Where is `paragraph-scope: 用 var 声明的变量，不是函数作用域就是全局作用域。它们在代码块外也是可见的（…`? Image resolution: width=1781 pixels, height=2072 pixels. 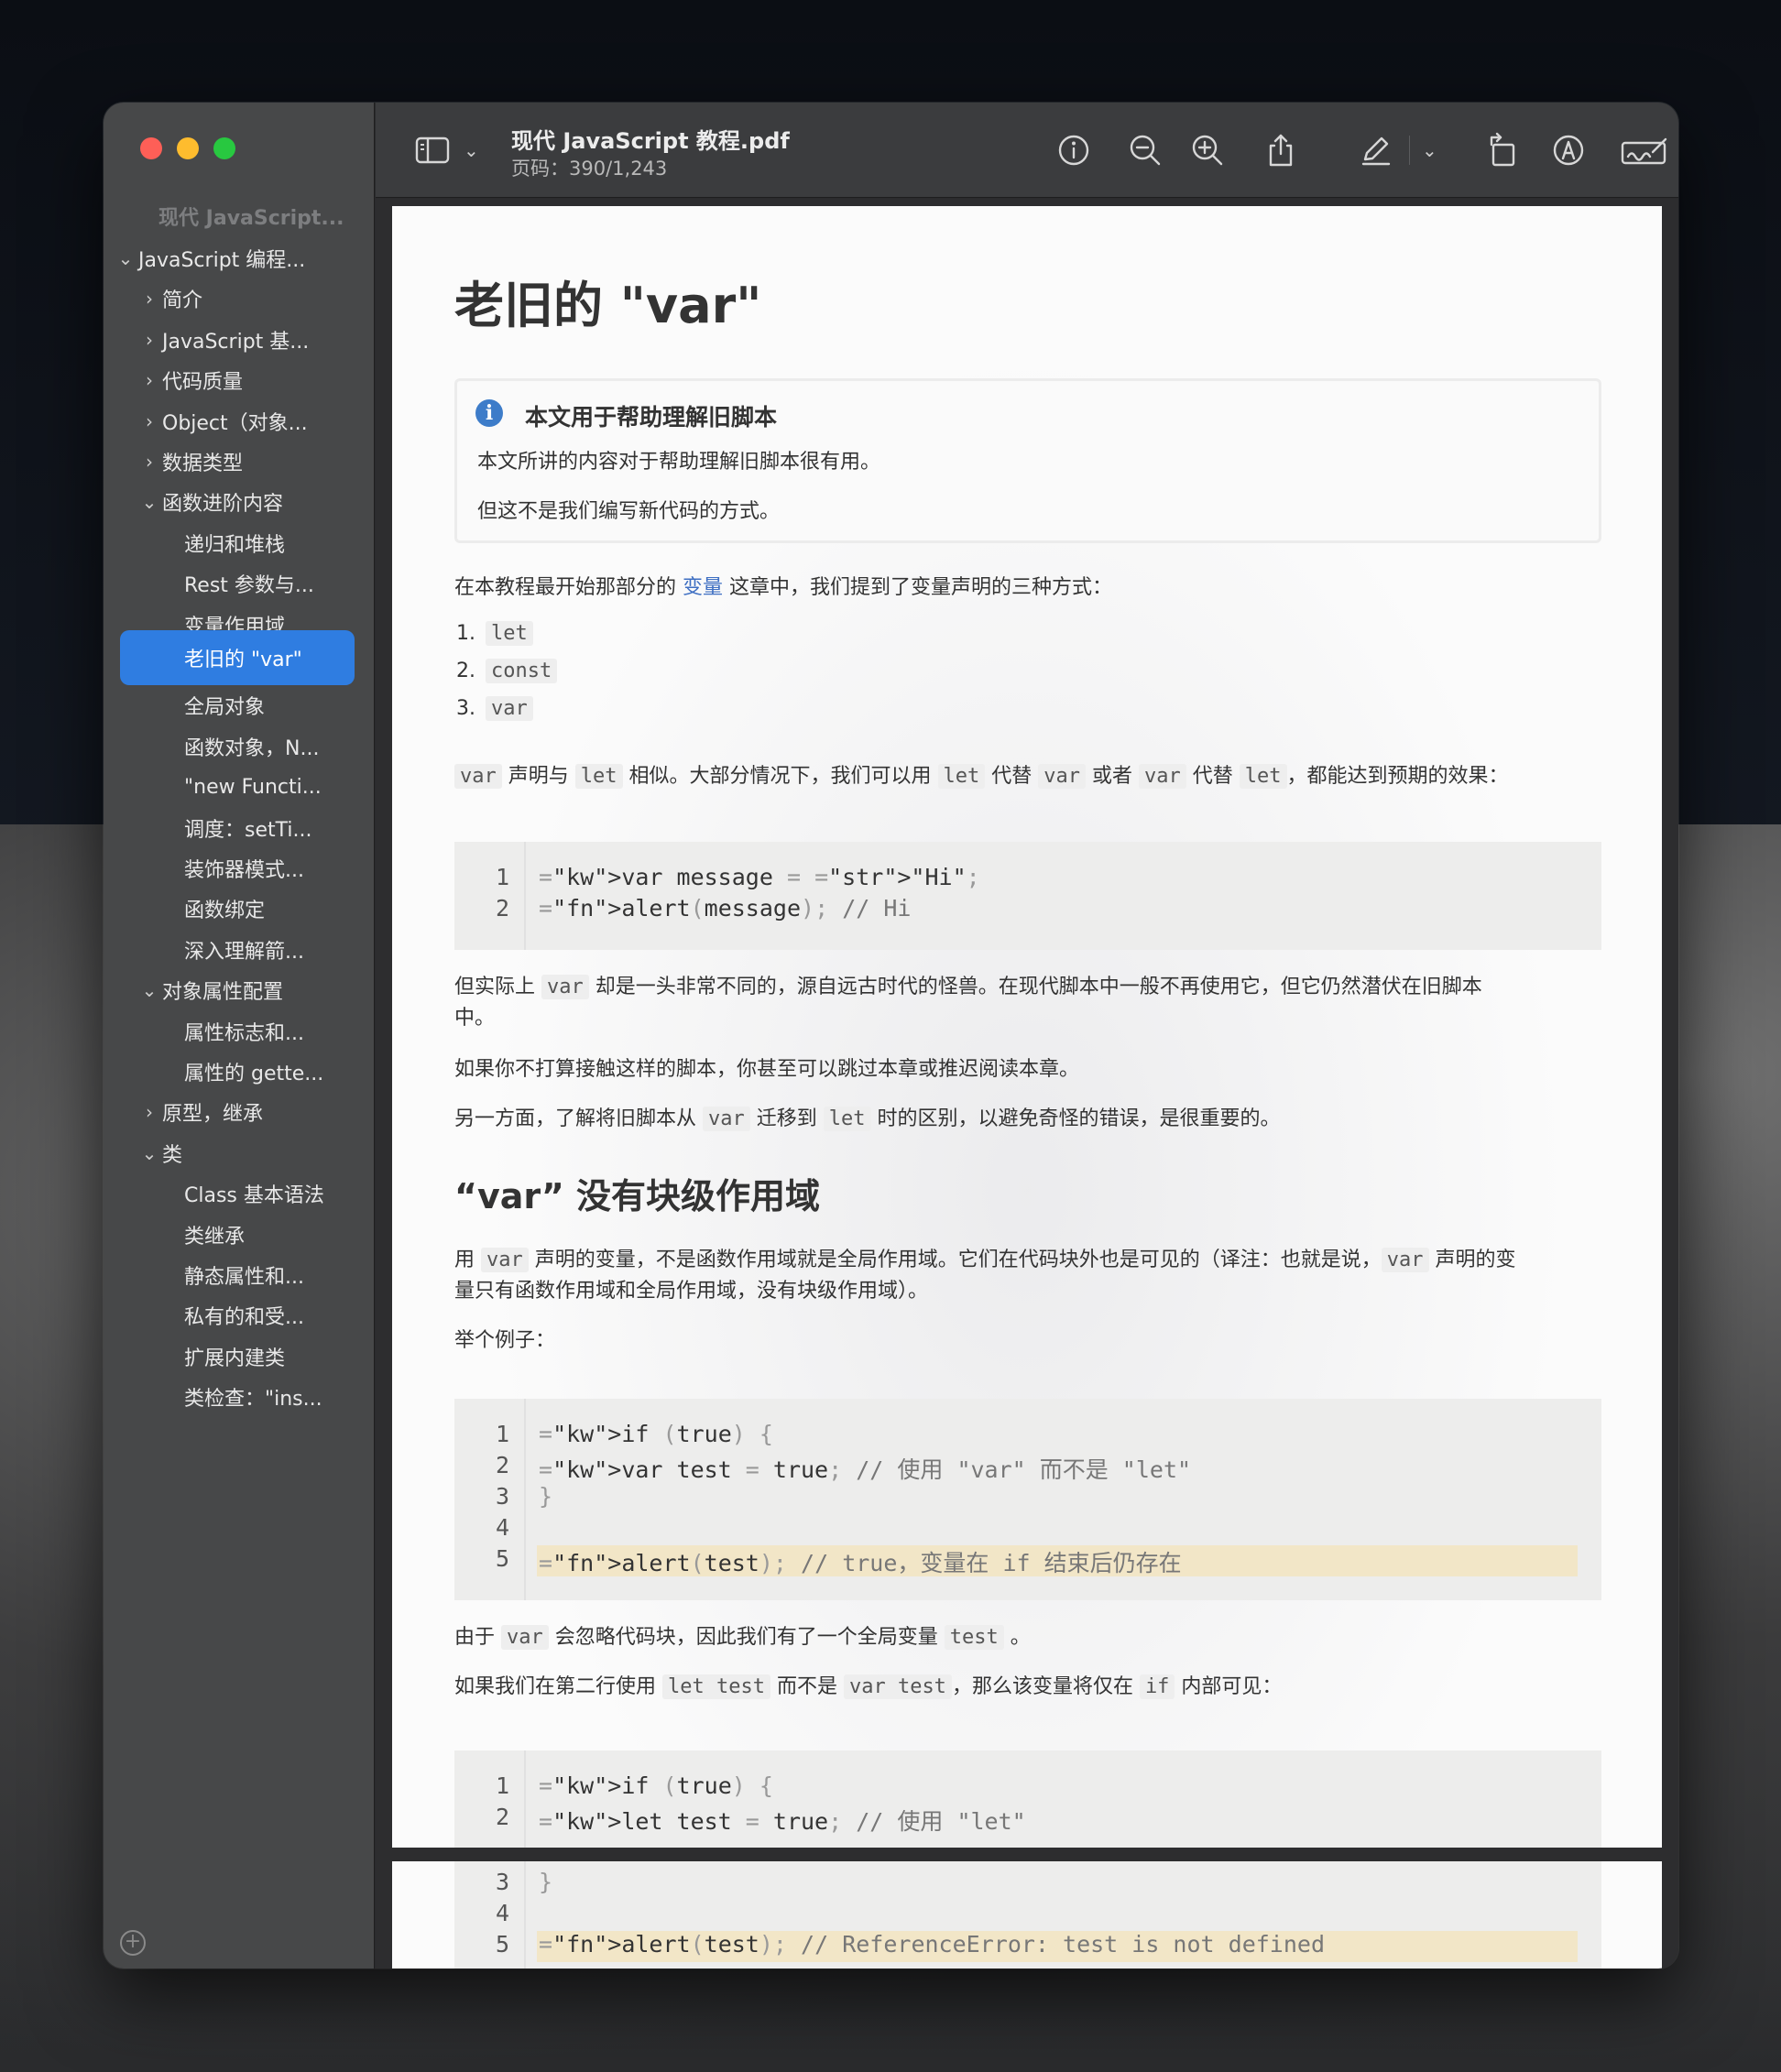 paragraph-scope: 用 var 声明的变量，不是函数作用域就是全局作用域。它们在代码块外也是可见的（… is located at coordinates (985, 1260).